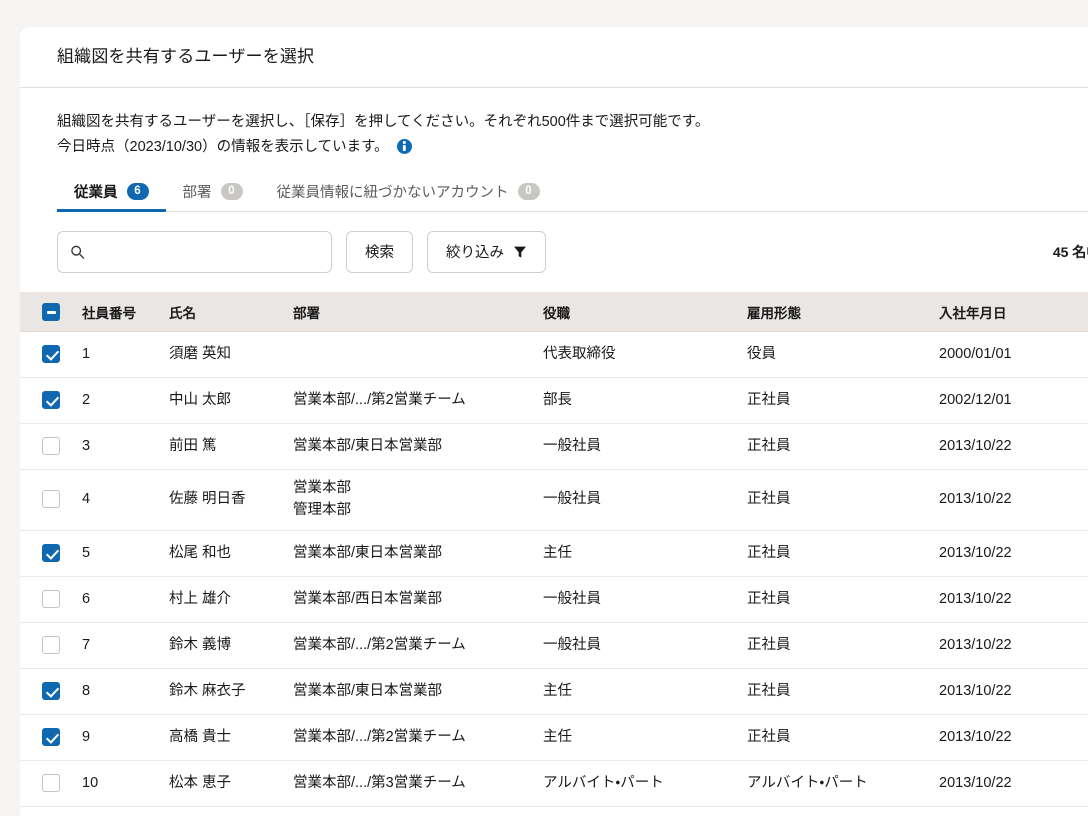 The height and width of the screenshot is (816, 1088). What do you see at coordinates (645, 312) in the screenshot?
I see `column-header-position: 役職` at bounding box center [645, 312].